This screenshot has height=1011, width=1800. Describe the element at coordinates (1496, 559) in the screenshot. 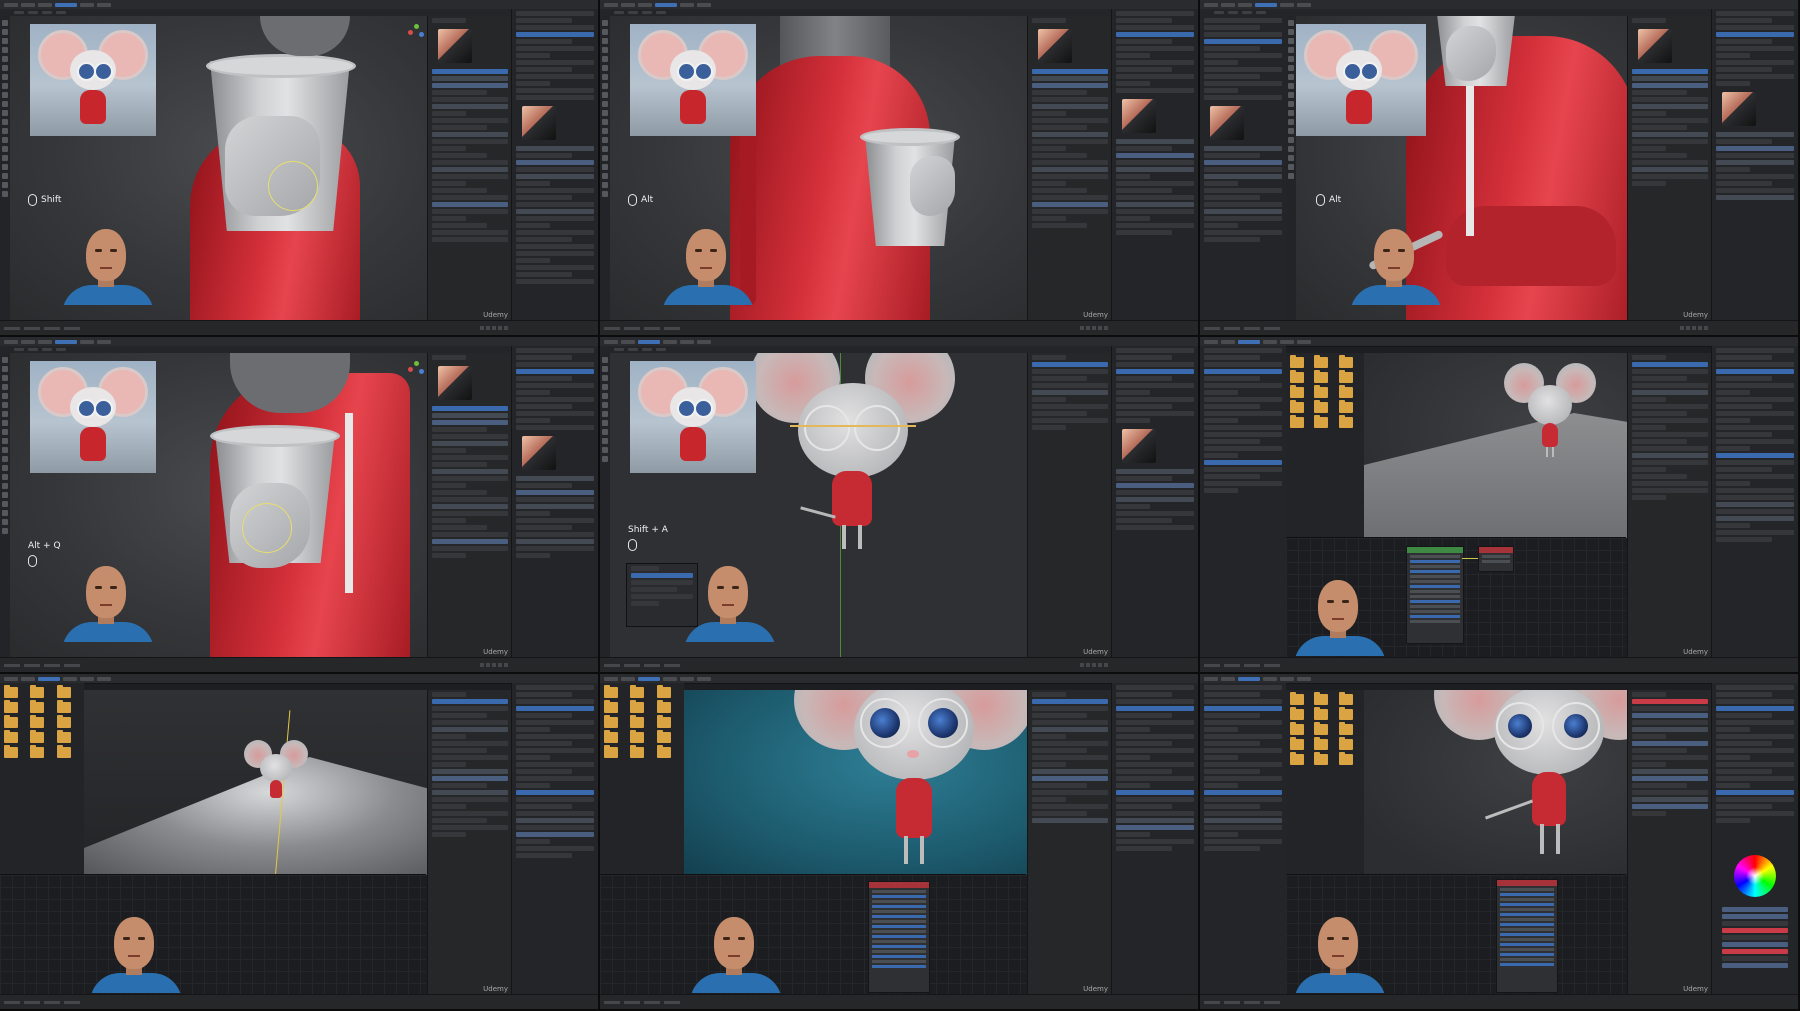

I see `material-output-node` at that location.